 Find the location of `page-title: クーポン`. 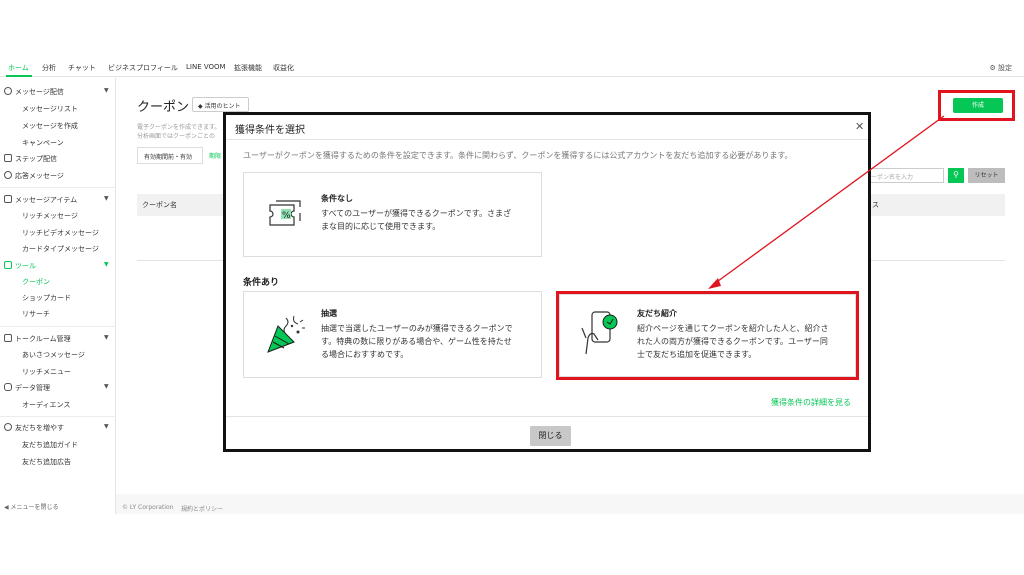

page-title: クーポン is located at coordinates (163, 107).